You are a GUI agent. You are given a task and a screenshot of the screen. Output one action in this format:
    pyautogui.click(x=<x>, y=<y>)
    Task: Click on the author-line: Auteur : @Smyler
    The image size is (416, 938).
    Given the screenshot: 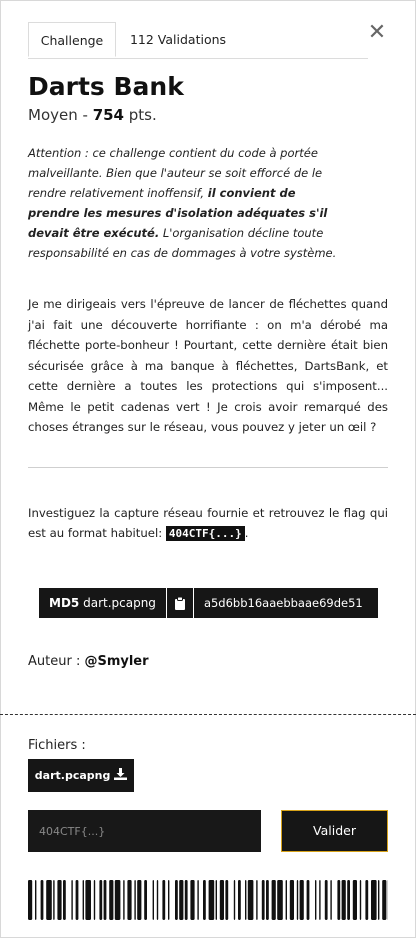 What is the action you would take?
    pyautogui.click(x=88, y=661)
    